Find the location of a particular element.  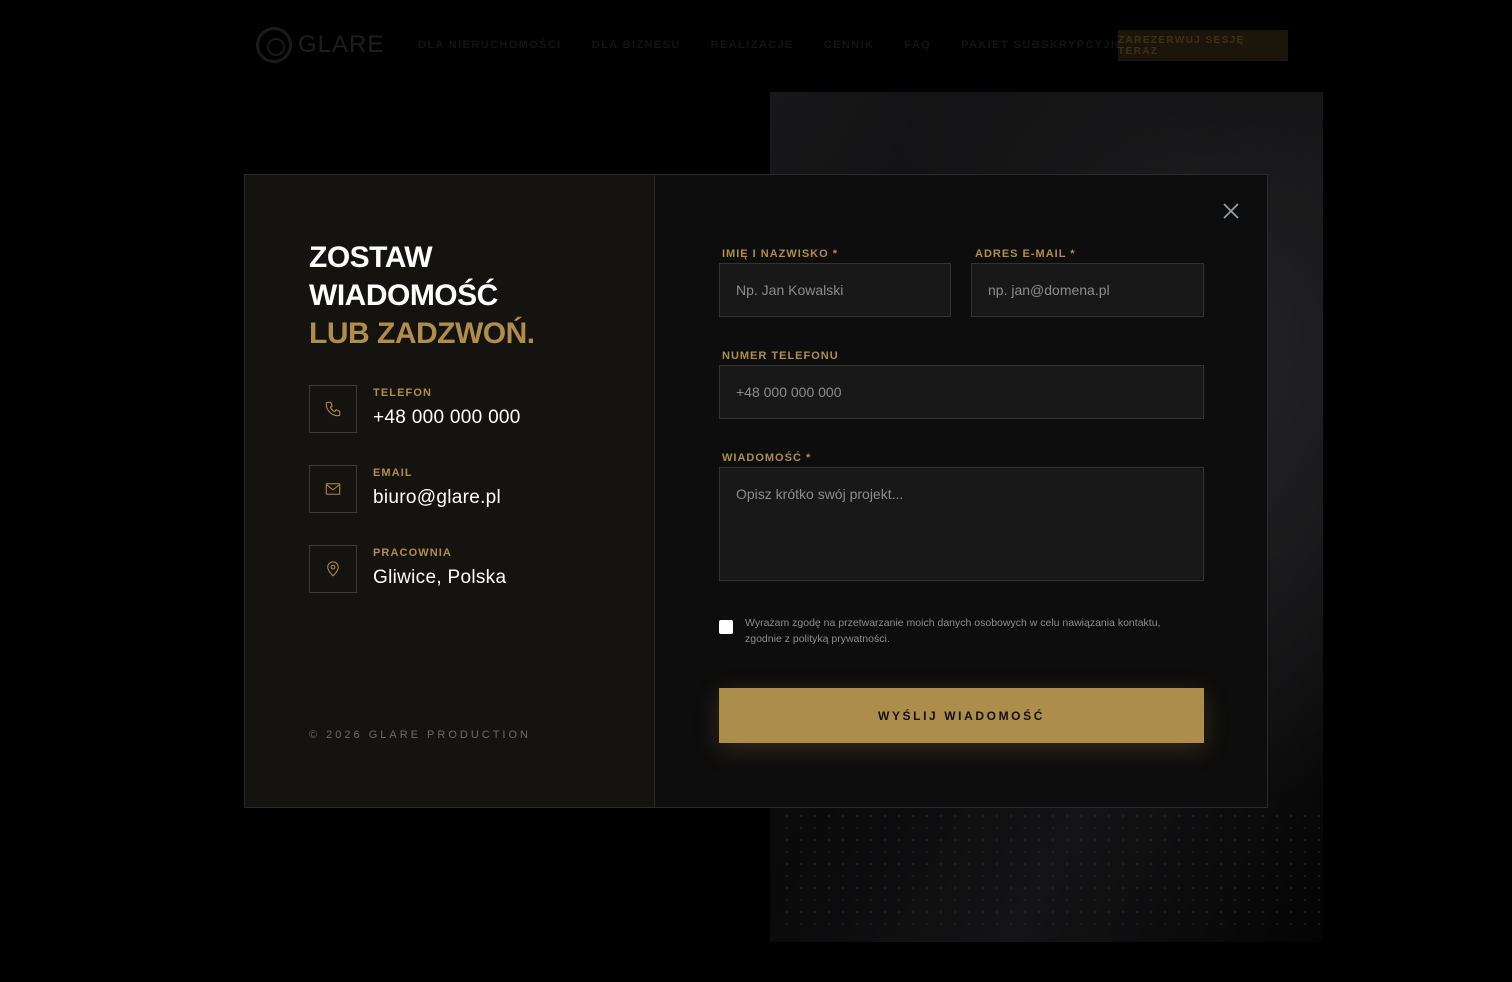

email-input is located at coordinates (1087, 290).